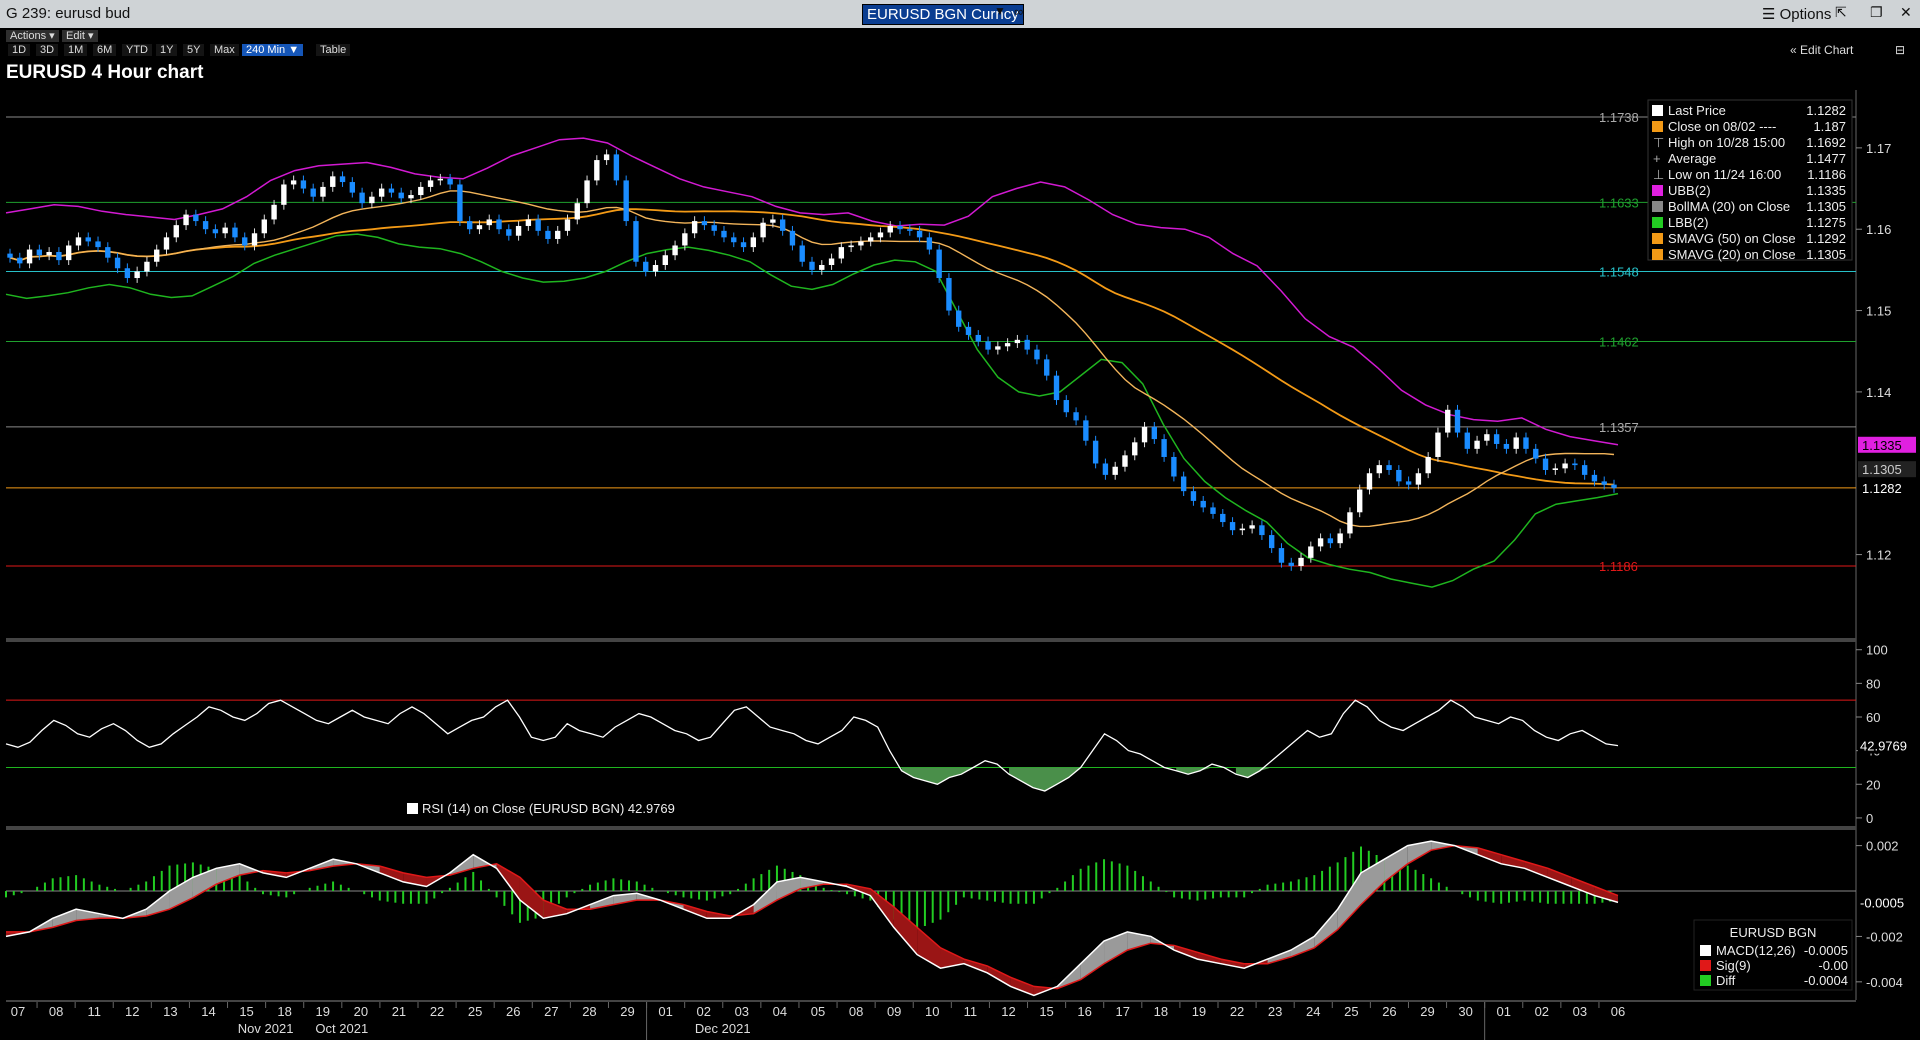 Image resolution: width=1920 pixels, height=1040 pixels. I want to click on price-tag-label: 1.1282, so click(1882, 488).